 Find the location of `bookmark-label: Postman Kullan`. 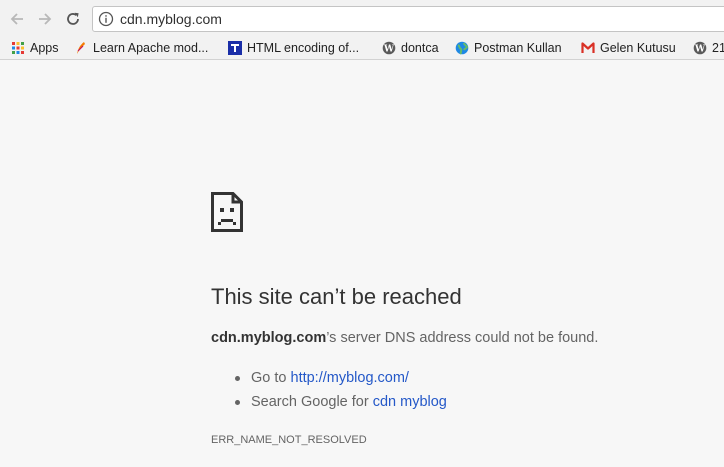

bookmark-label: Postman Kullan is located at coordinates (518, 48).